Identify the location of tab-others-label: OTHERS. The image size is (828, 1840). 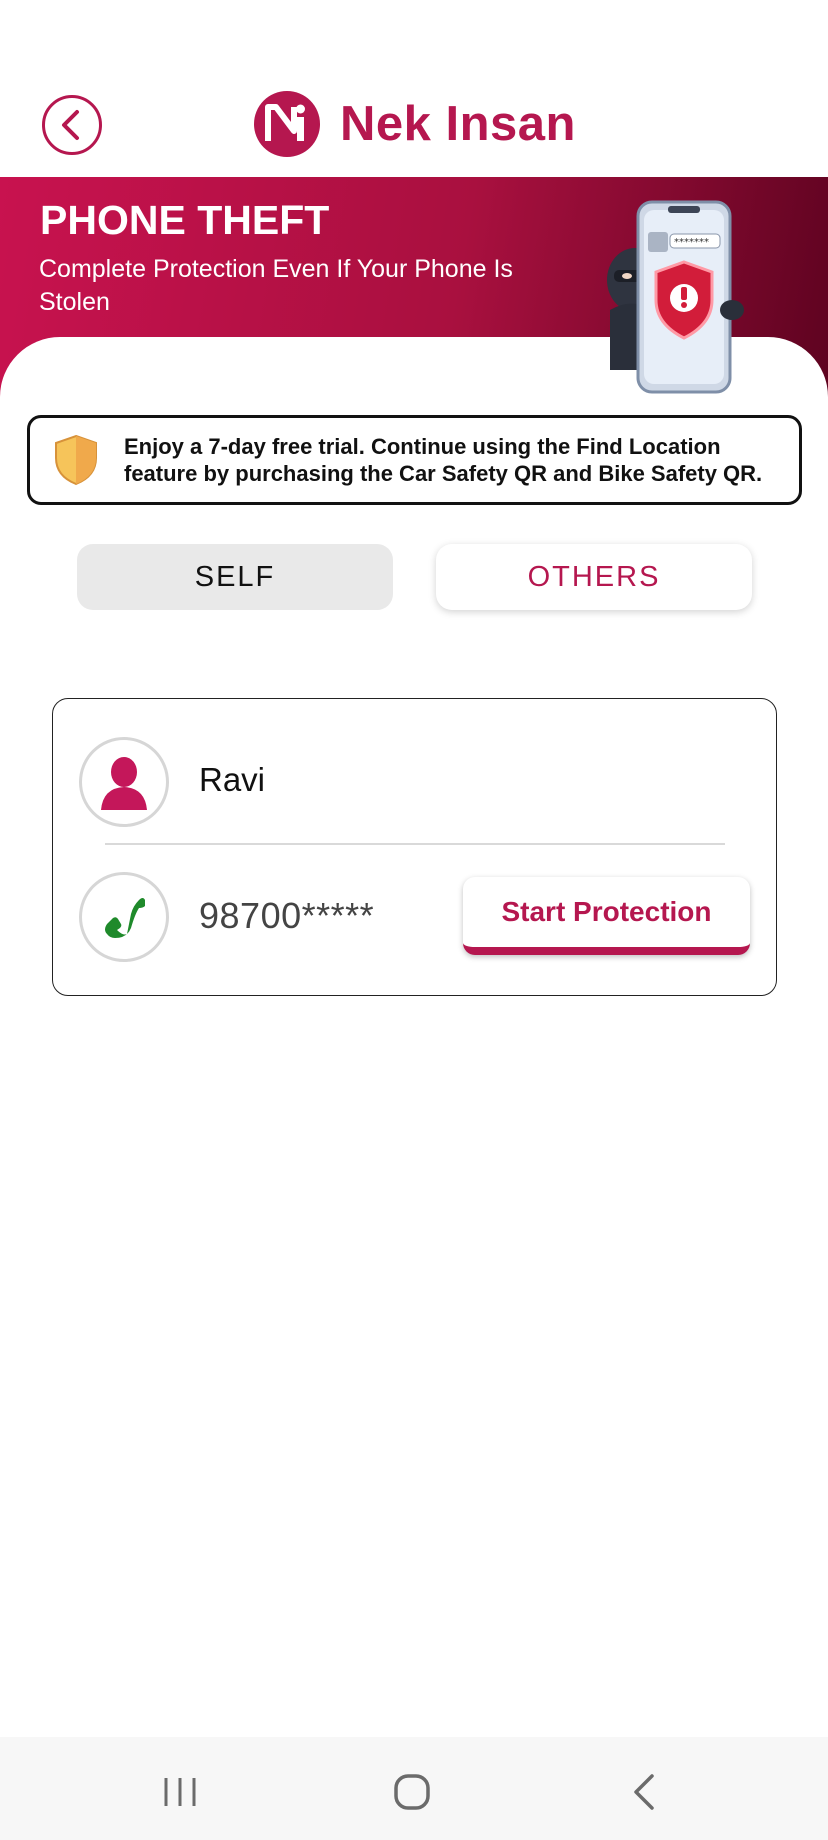
(594, 576).